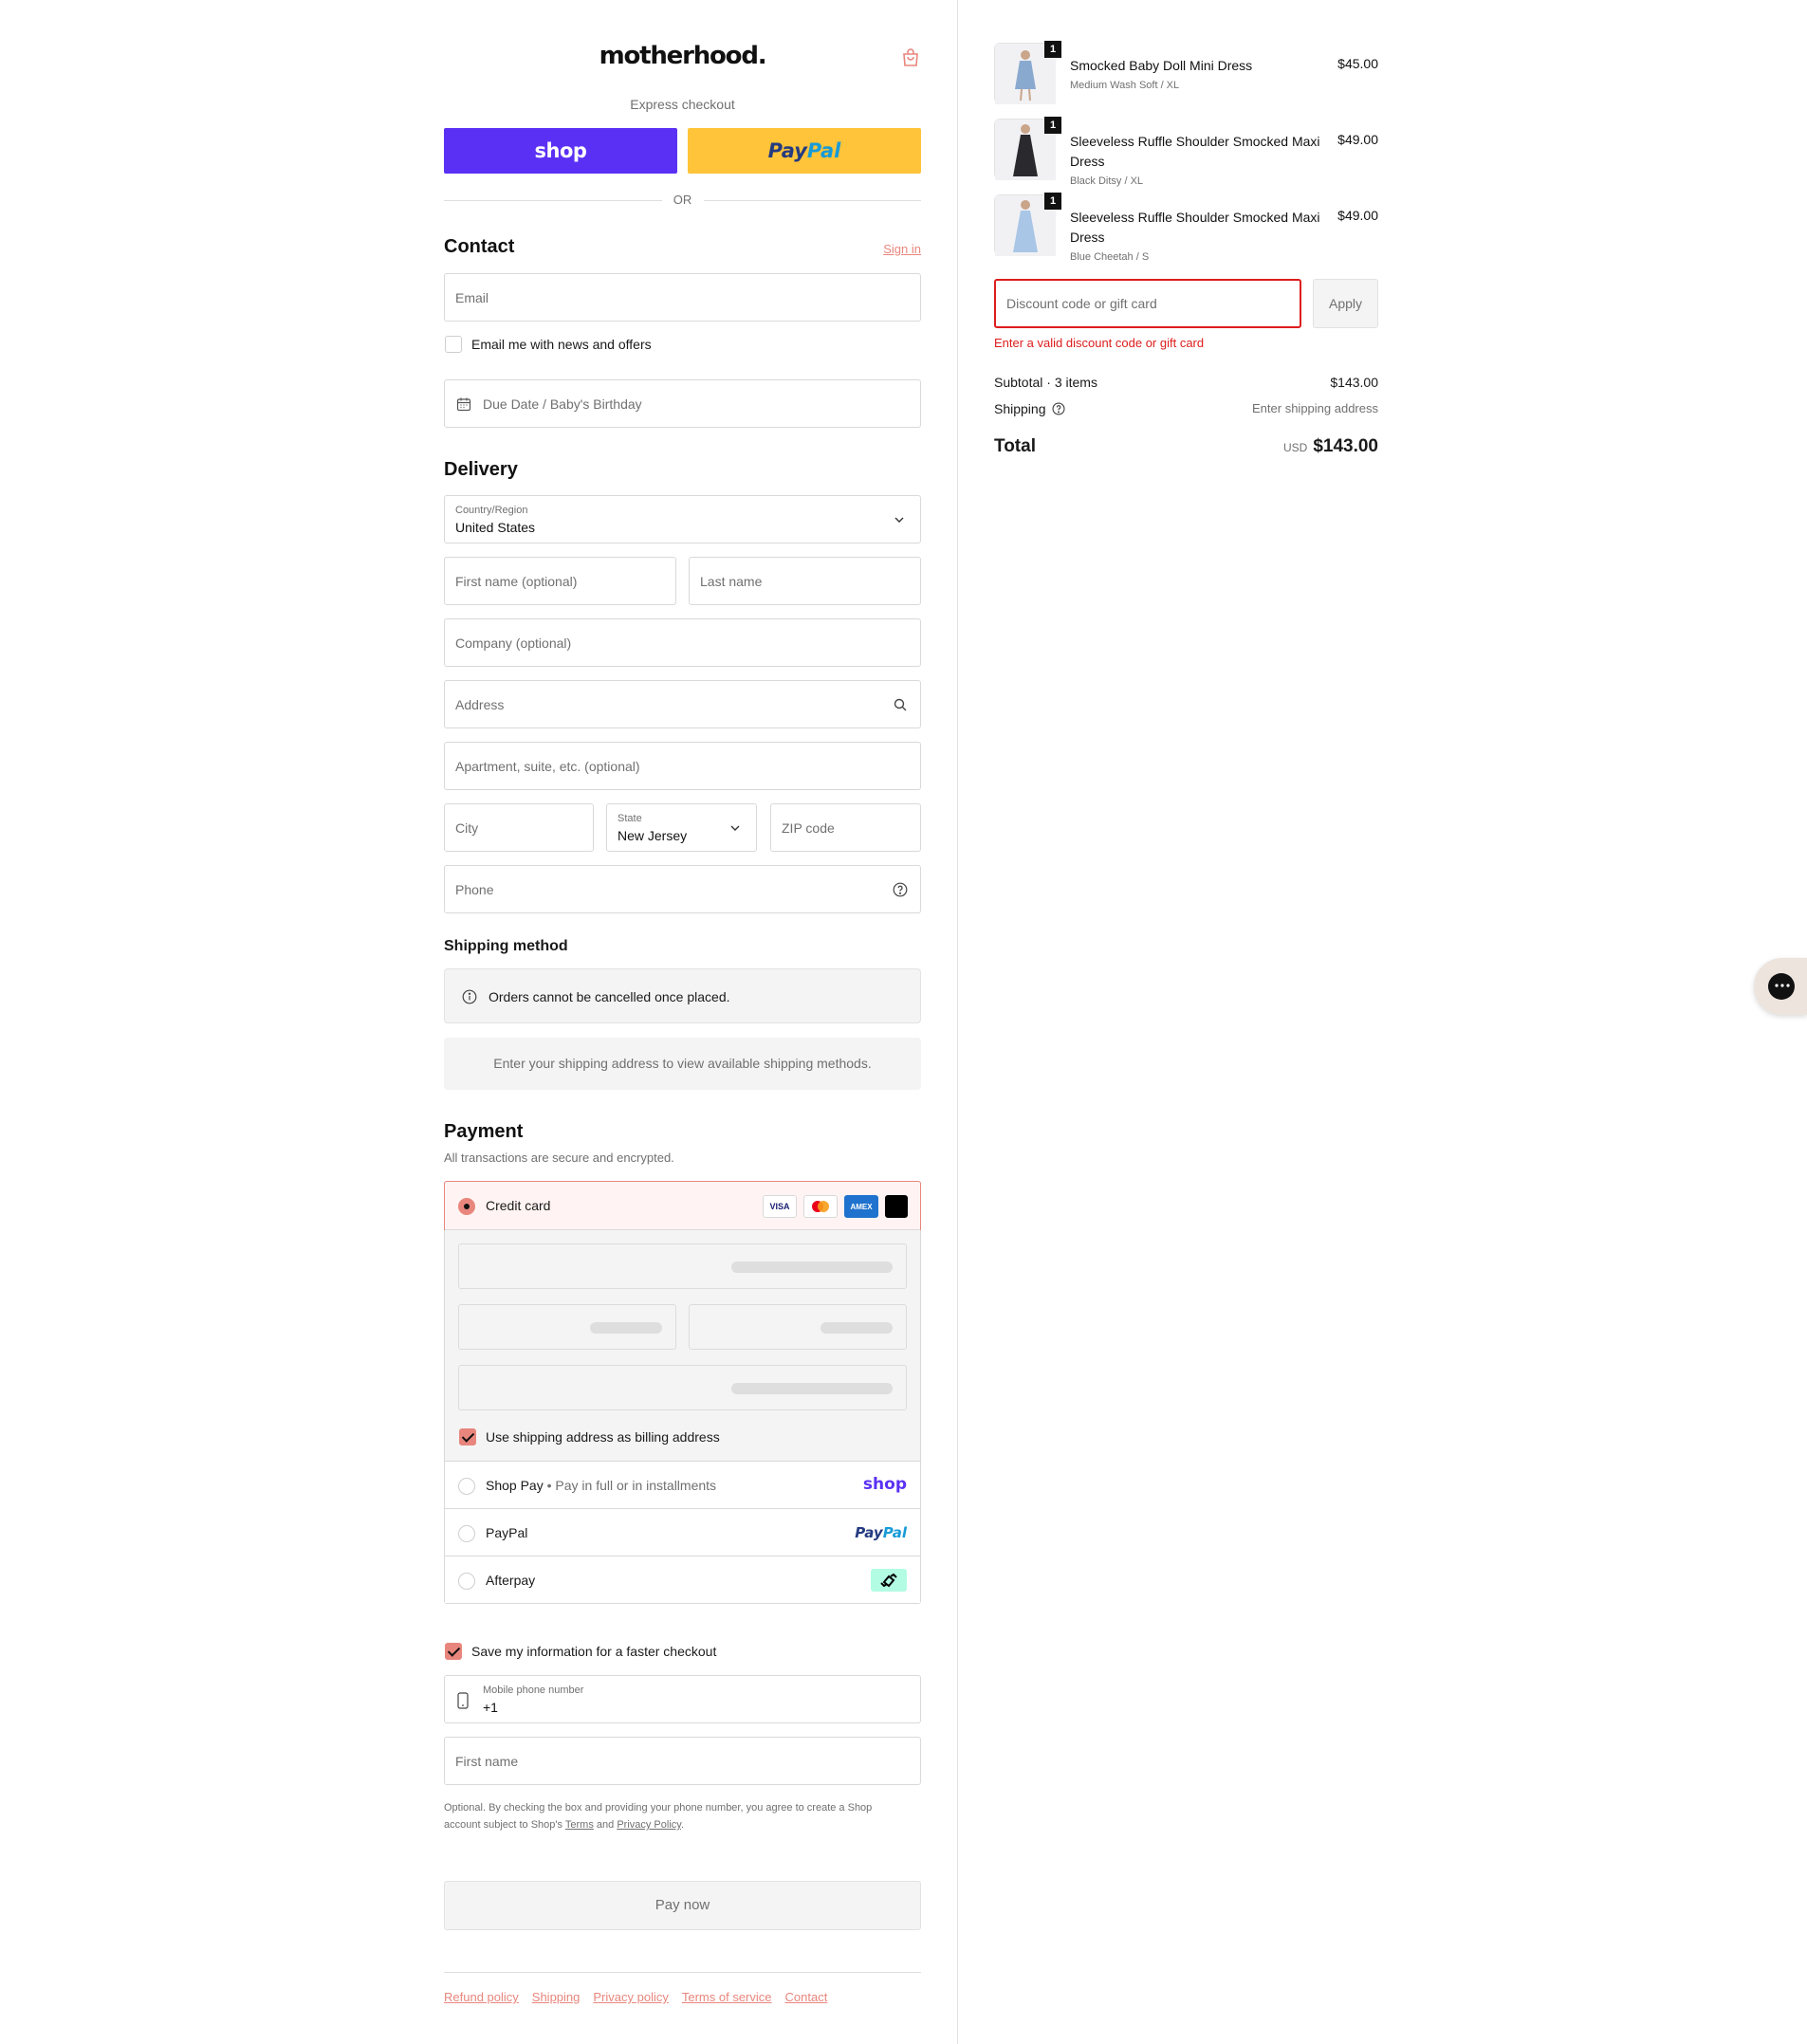  Describe the element at coordinates (736, 829) in the screenshot. I see `chevron-down-icon` at that location.